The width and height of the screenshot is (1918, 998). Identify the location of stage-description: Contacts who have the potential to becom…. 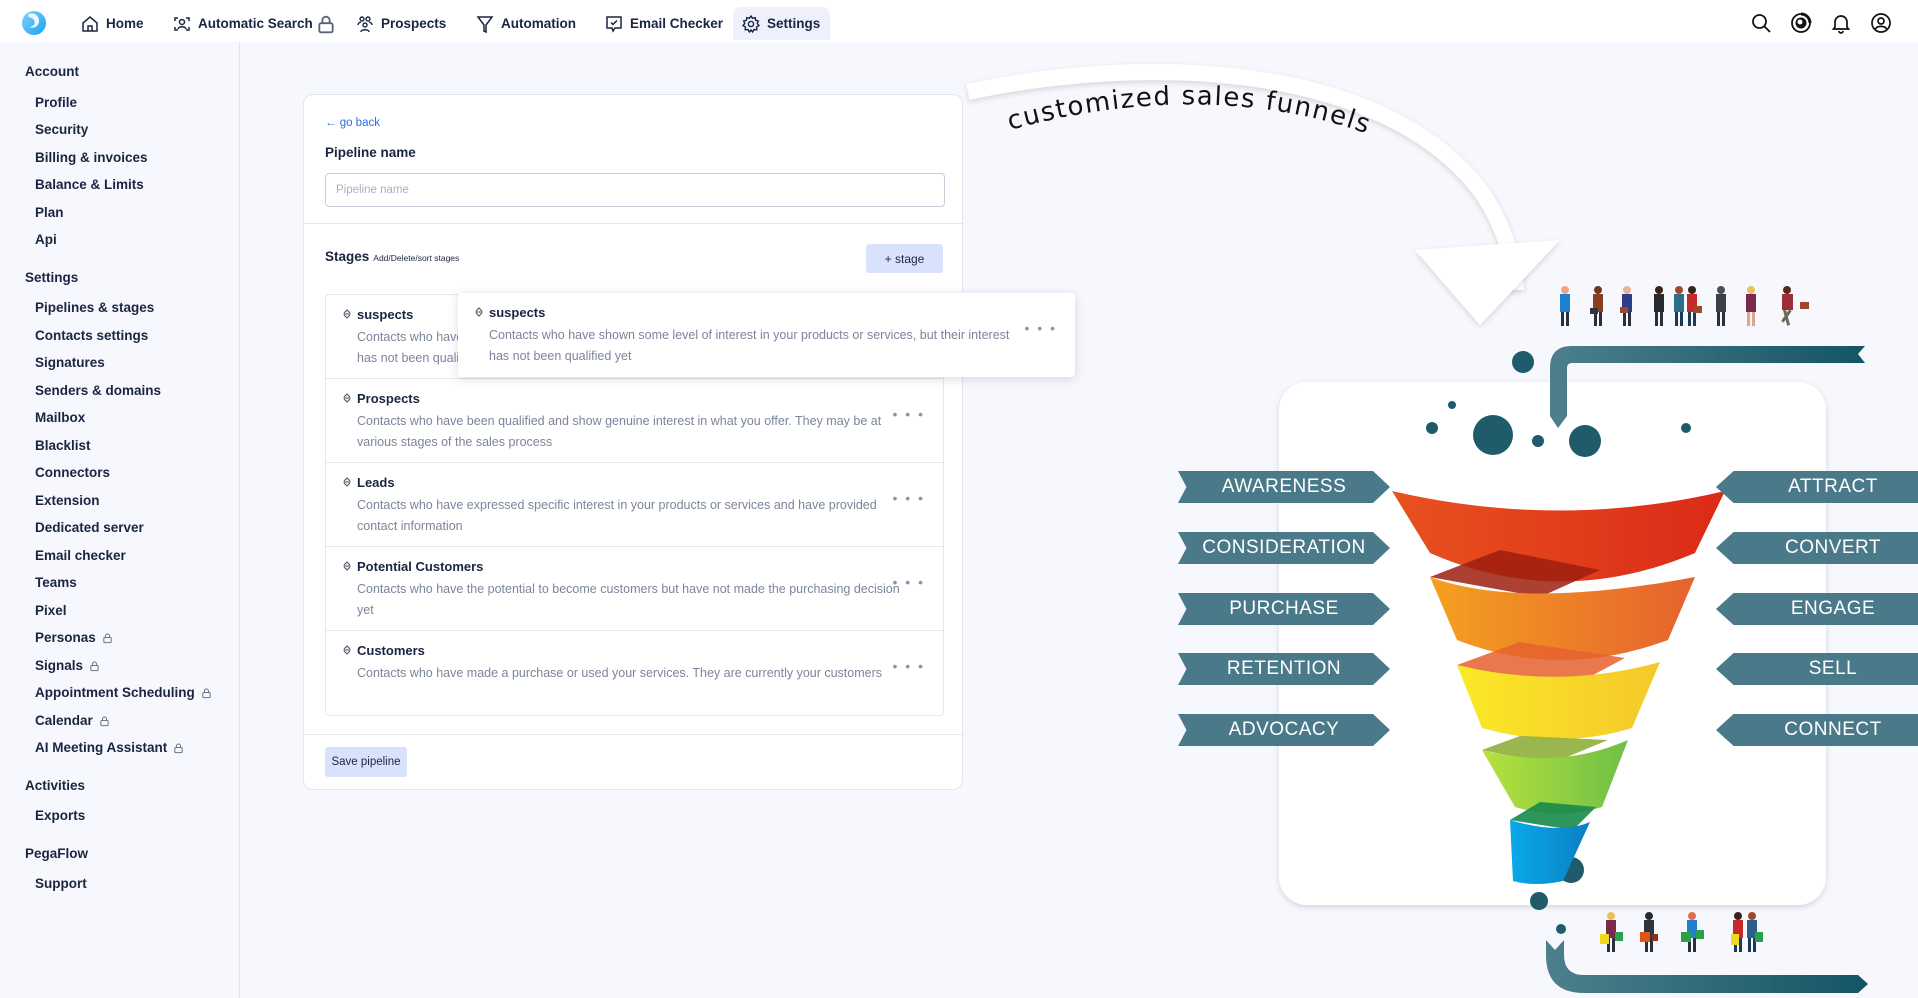
(628, 599).